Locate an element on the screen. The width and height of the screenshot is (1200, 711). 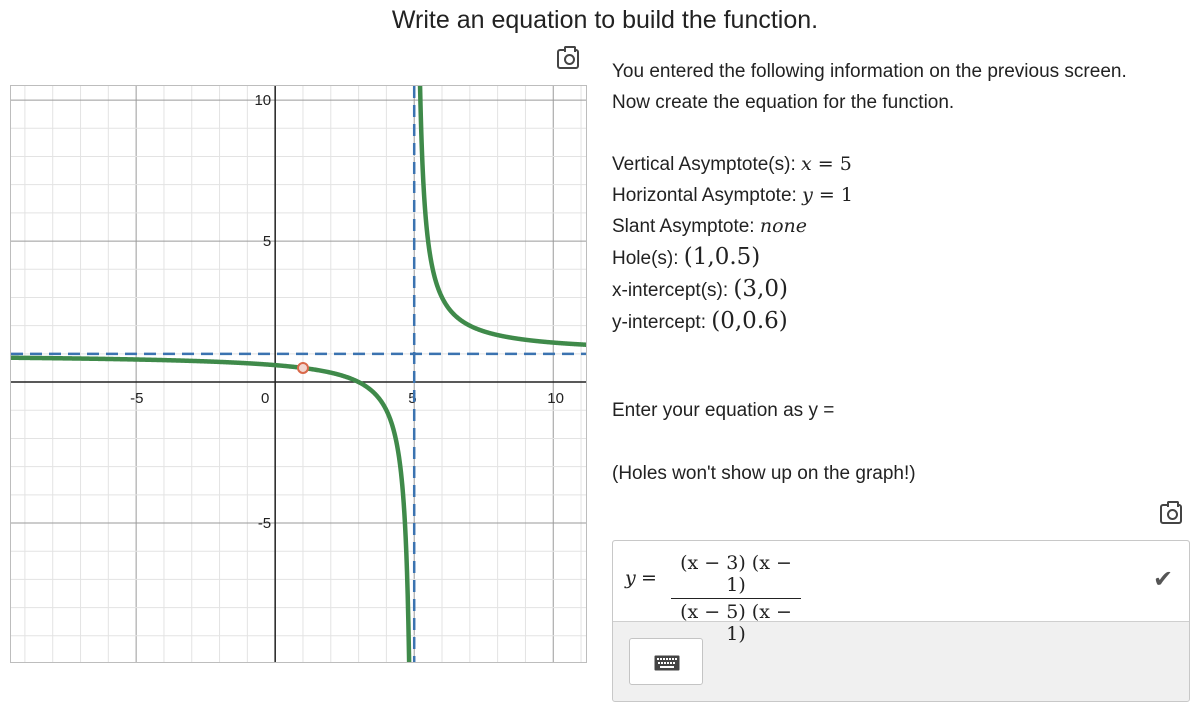
page-title: Write an equation to build the function. is located at coordinates (605, 20).